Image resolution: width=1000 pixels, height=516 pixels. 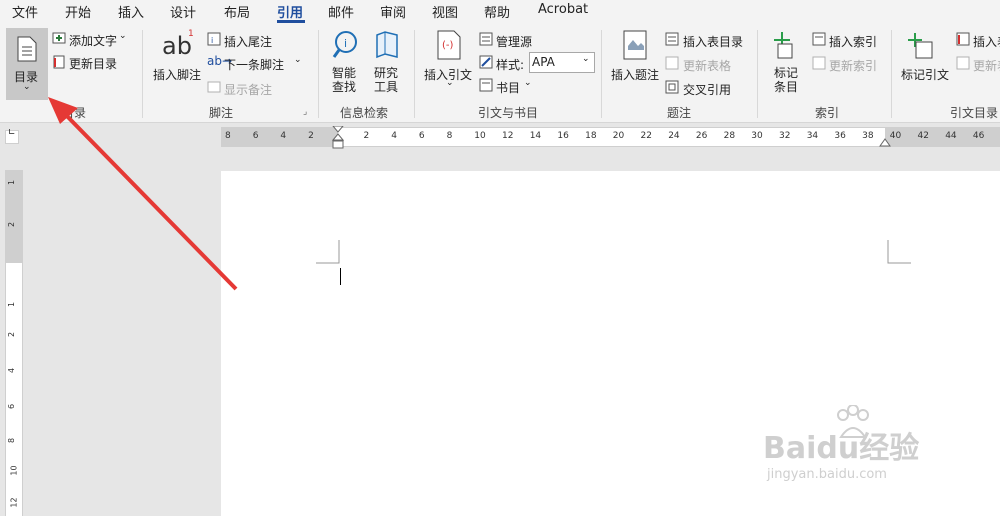 I want to click on watermark-brand: Baidu经验, so click(x=841, y=448).